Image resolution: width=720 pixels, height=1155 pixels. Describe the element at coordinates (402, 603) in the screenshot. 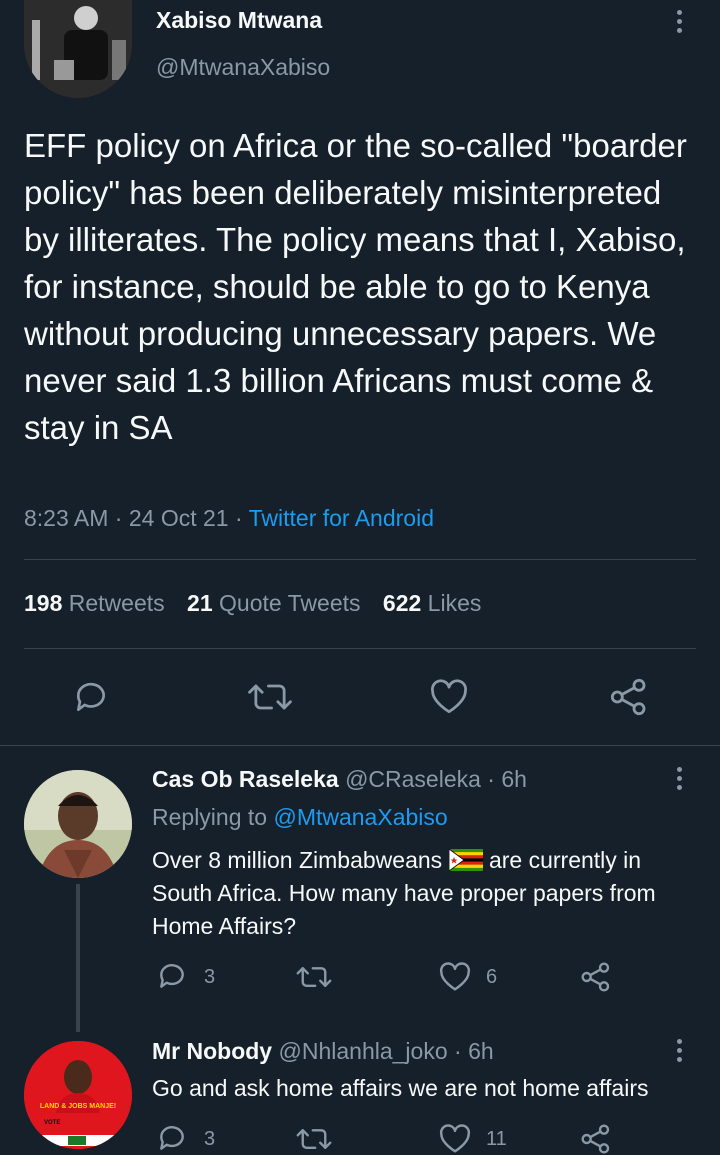

I see `likes-count: 622` at that location.